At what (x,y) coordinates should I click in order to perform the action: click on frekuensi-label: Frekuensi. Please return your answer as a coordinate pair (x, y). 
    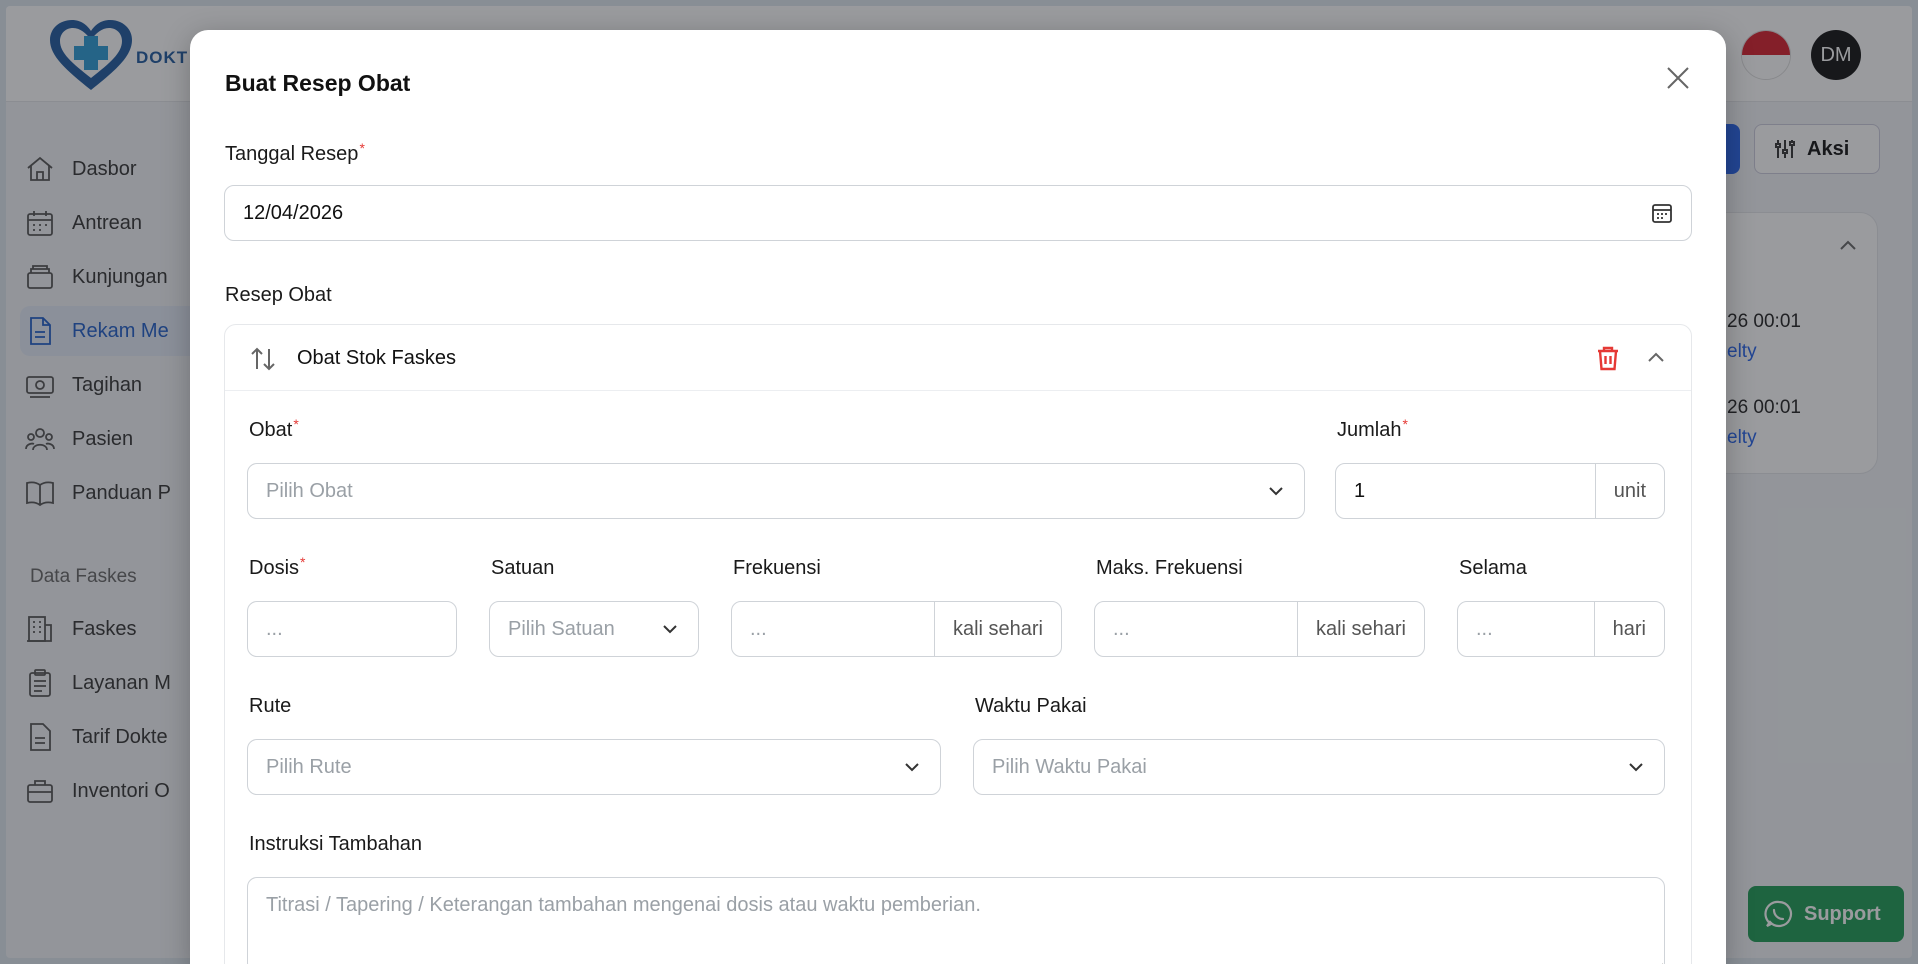
    Looking at the image, I should click on (777, 568).